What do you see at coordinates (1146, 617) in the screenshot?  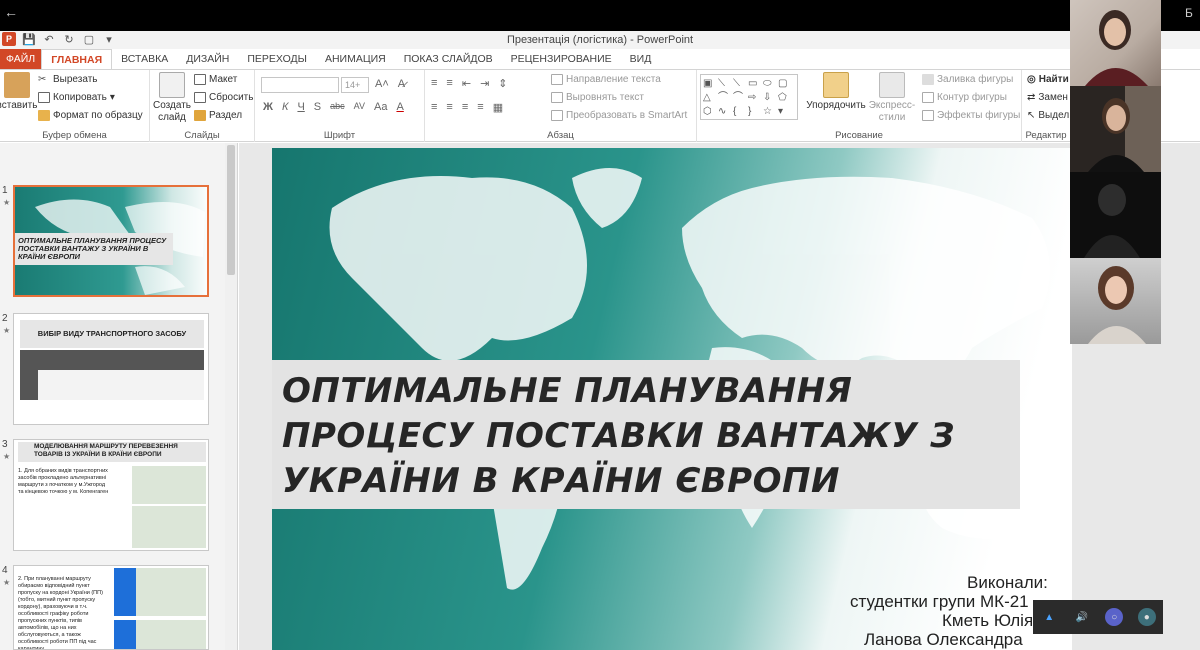 I see `network-tray-icon: ●` at bounding box center [1146, 617].